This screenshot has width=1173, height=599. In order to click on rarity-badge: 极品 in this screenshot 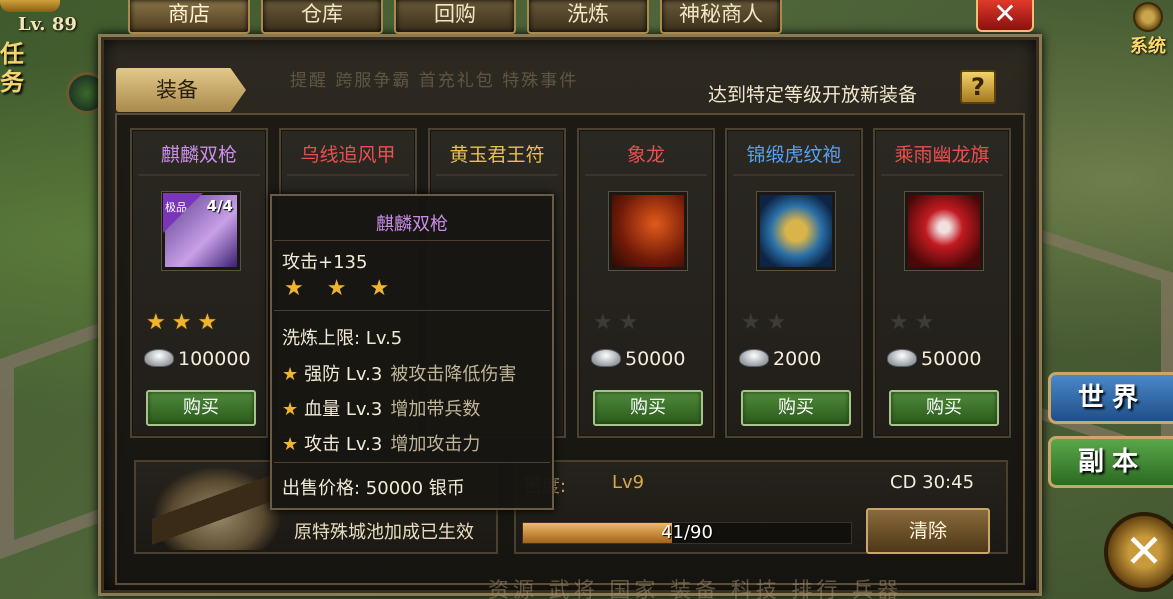, I will do `click(183, 213)`.